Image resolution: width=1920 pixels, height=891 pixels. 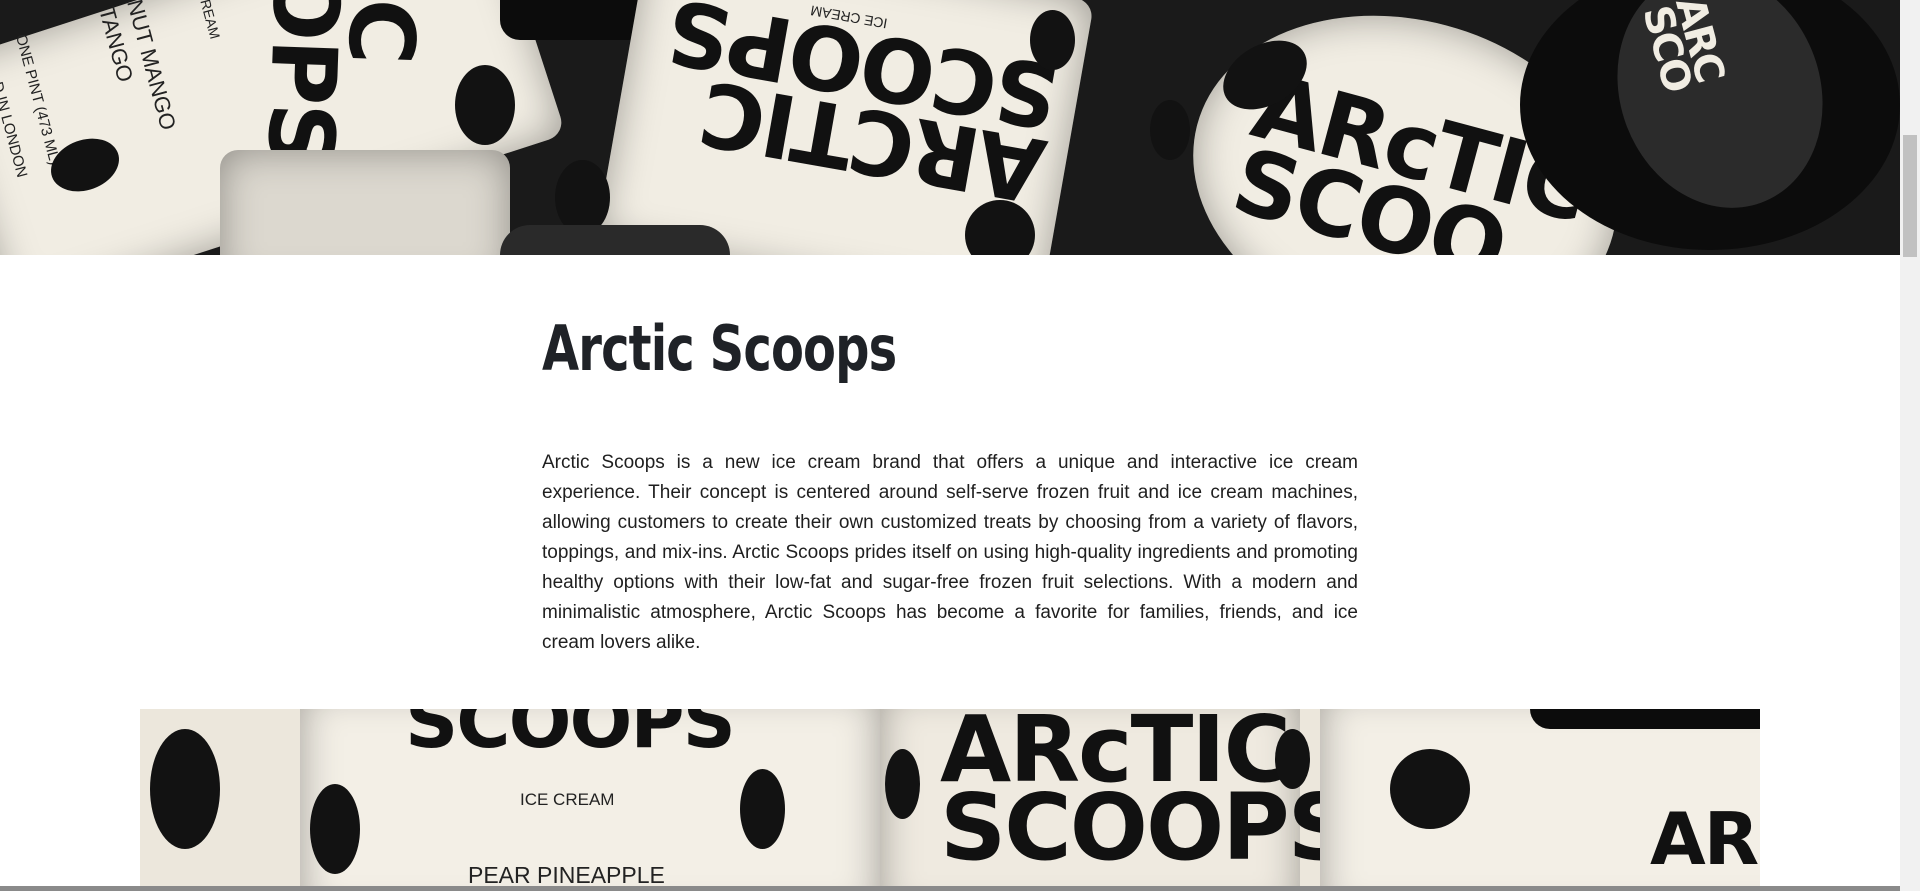 What do you see at coordinates (1430, 789) in the screenshot?
I see `watermelon-icon` at bounding box center [1430, 789].